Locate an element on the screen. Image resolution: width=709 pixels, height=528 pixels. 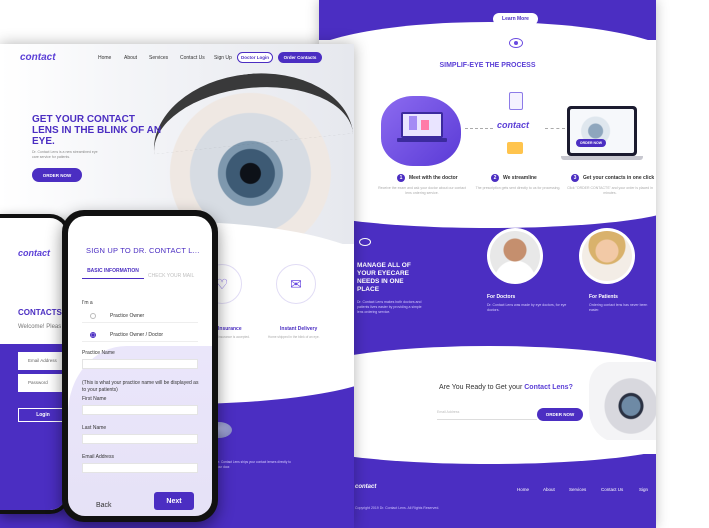
first-name-field is located at coordinates (140, 410).